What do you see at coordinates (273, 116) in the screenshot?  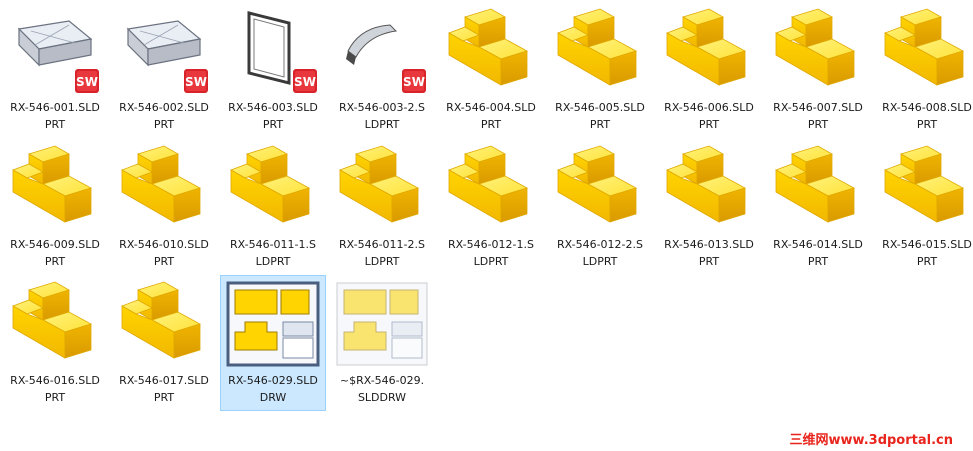 I see `file-name-label: RX-546-003.SLD PRT` at bounding box center [273, 116].